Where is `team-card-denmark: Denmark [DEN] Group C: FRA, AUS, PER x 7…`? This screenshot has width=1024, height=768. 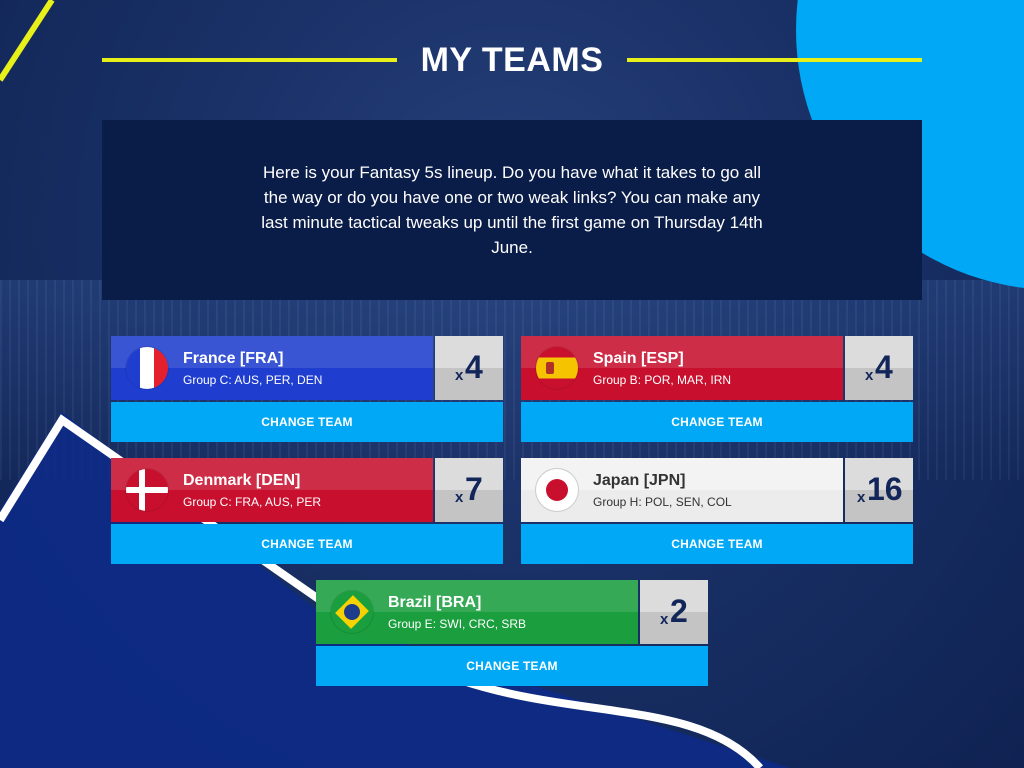 team-card-denmark: Denmark [DEN] Group C: FRA, AUS, PER x 7… is located at coordinates (307, 511).